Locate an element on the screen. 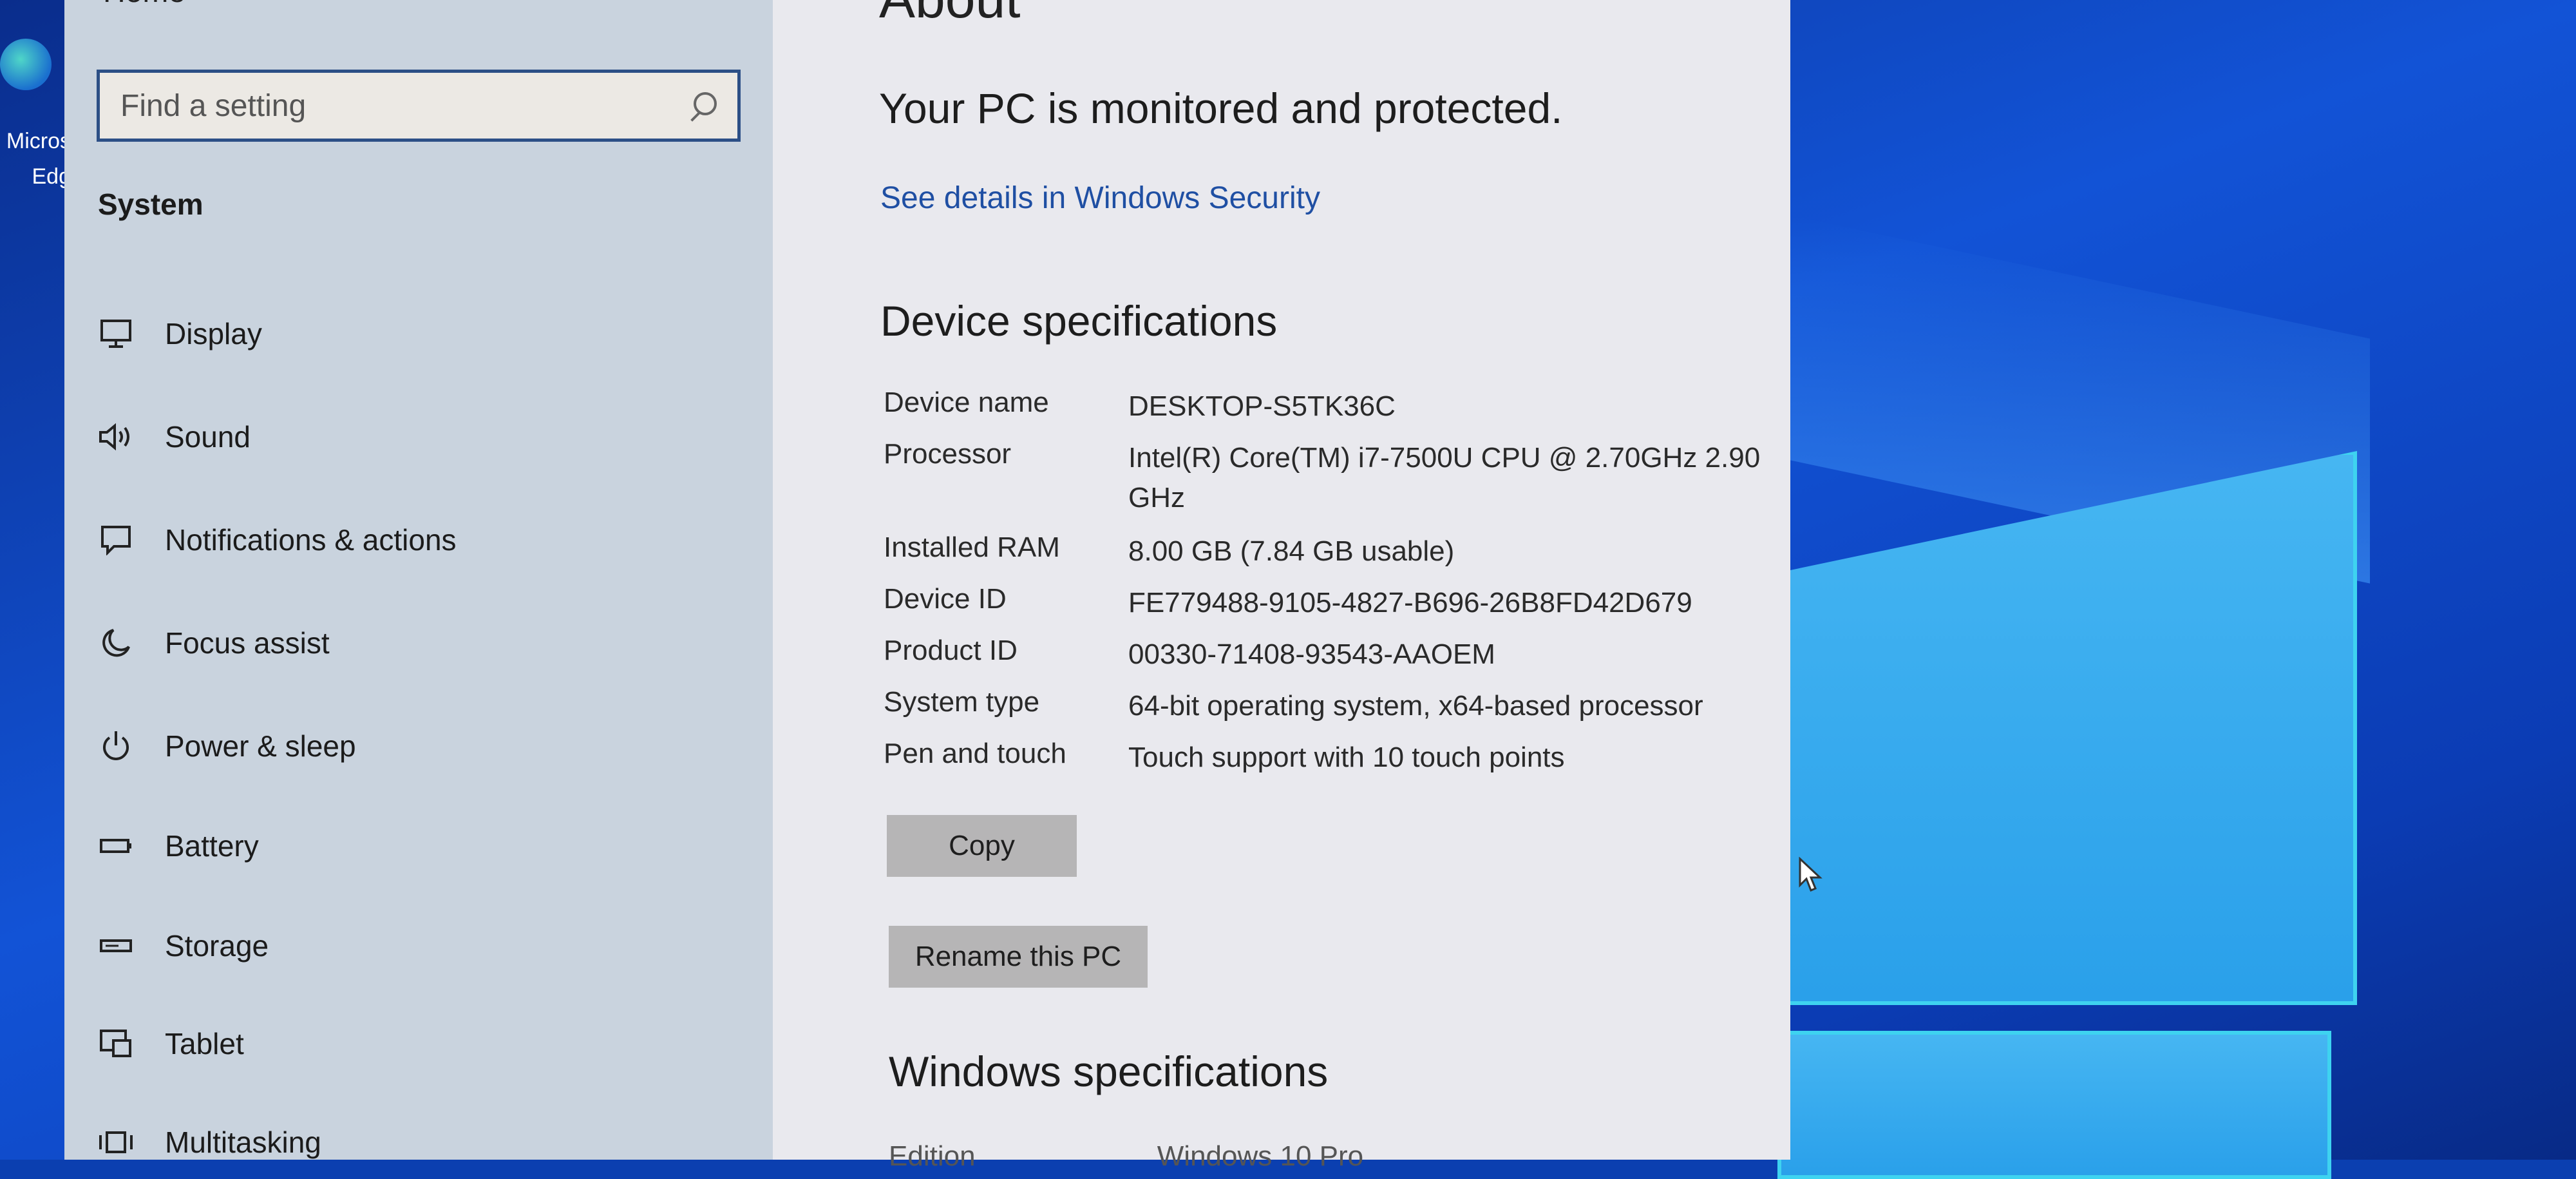 The width and height of the screenshot is (2576, 1179). sidebar-item-storage: Storage is located at coordinates (419, 945).